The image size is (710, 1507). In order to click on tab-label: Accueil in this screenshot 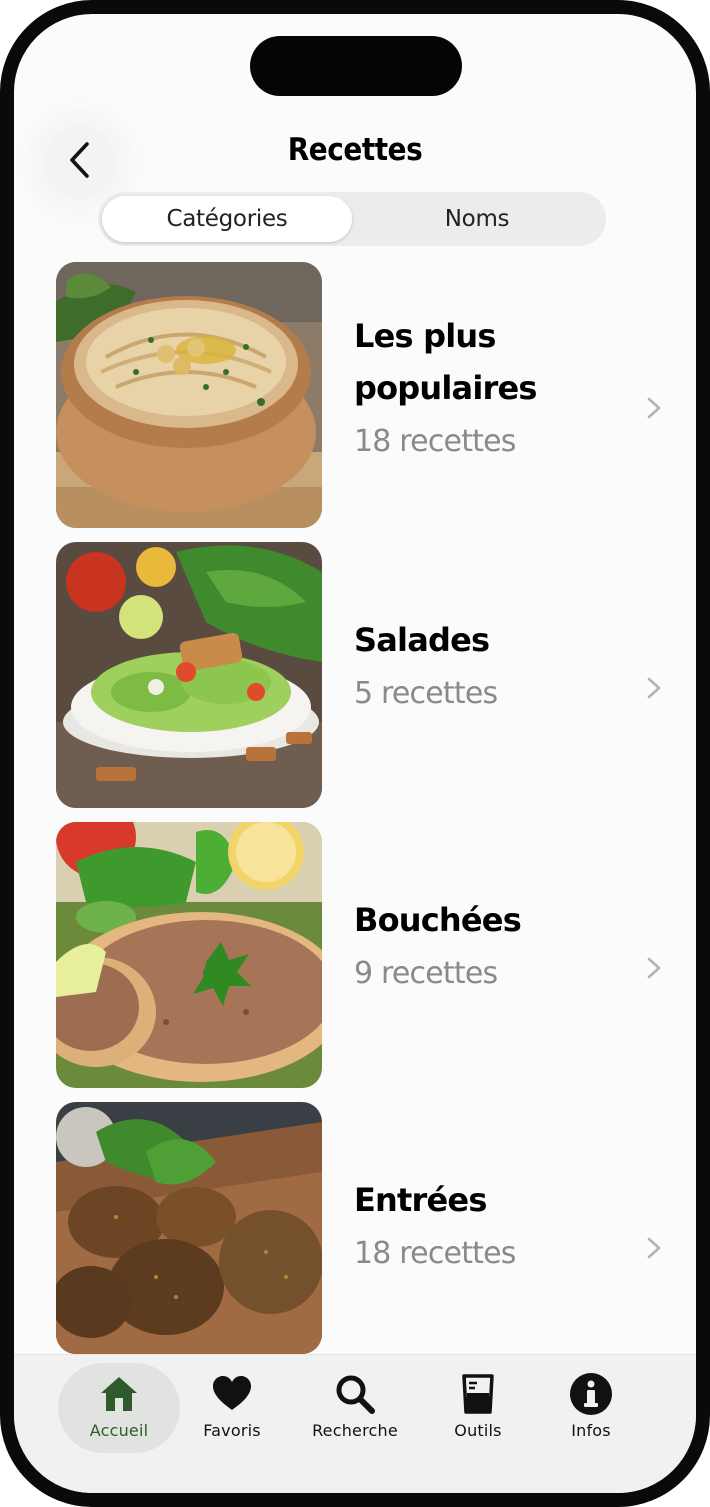, I will do `click(119, 1430)`.